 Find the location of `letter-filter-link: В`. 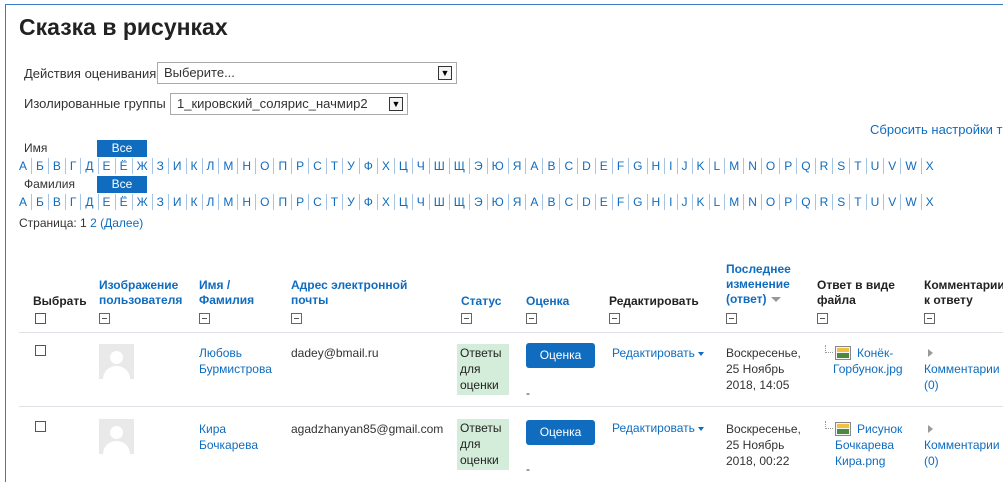

letter-filter-link: В is located at coordinates (56, 202).